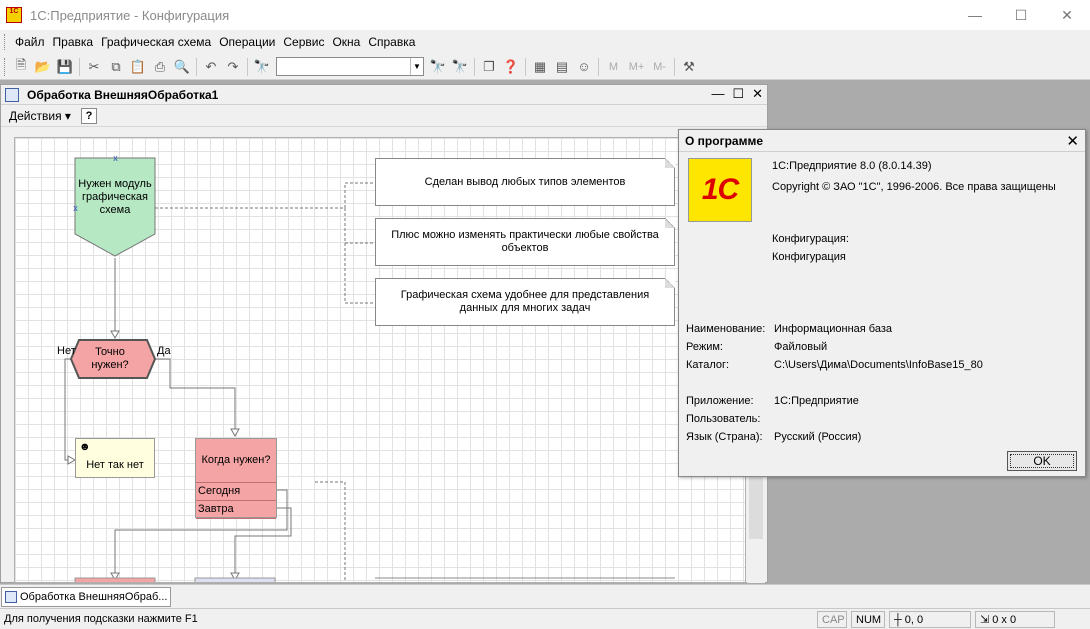 The image size is (1090, 629). Describe the element at coordinates (164, 351) in the screenshot. I see `label-yes: Да` at that location.